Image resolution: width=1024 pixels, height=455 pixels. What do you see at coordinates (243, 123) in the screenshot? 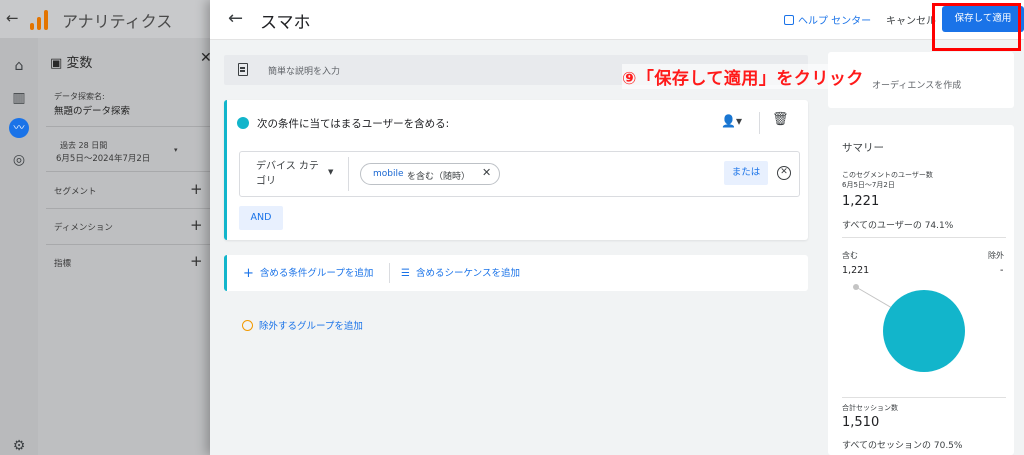
I see `teal-dot-icon` at bounding box center [243, 123].